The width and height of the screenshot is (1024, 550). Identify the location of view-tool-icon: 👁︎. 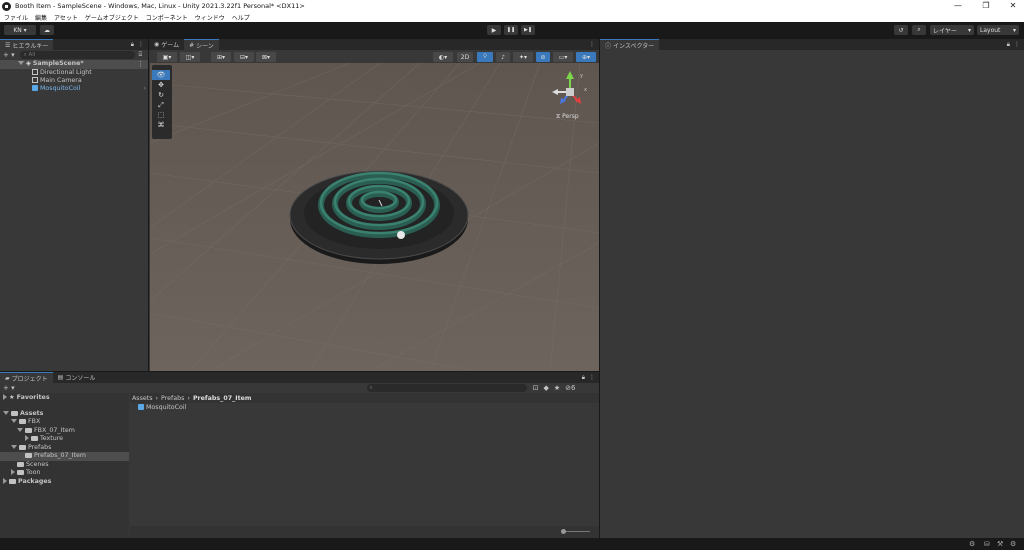
(161, 75).